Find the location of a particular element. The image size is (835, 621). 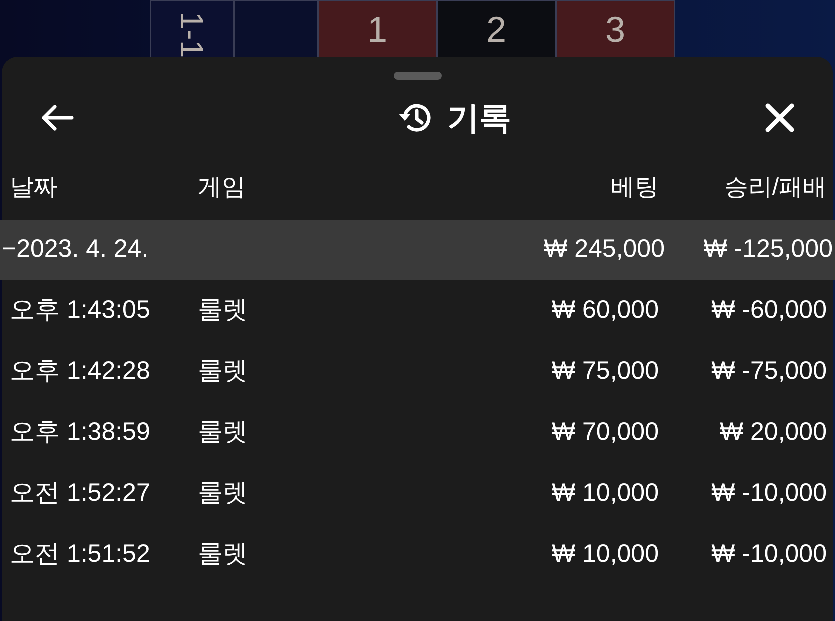

table-cell-text: ₩ -60,000 is located at coordinates (768, 310).